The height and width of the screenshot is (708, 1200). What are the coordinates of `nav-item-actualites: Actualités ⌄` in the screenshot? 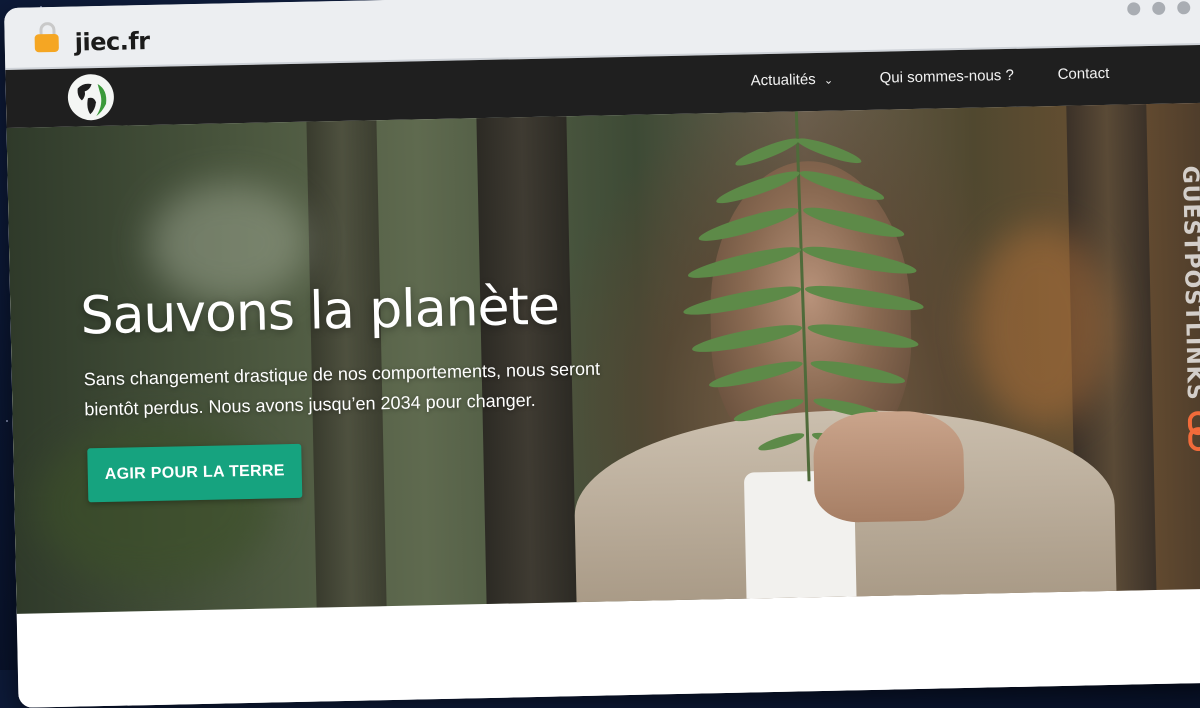 It's located at (792, 80).